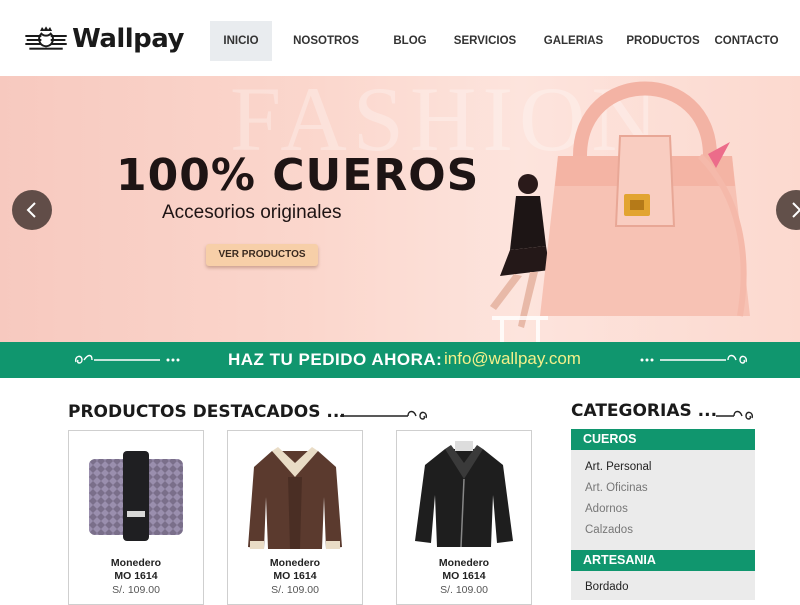 The image size is (800, 605). I want to click on category-item-art-oficinas: Art. Oficinas, so click(616, 488).